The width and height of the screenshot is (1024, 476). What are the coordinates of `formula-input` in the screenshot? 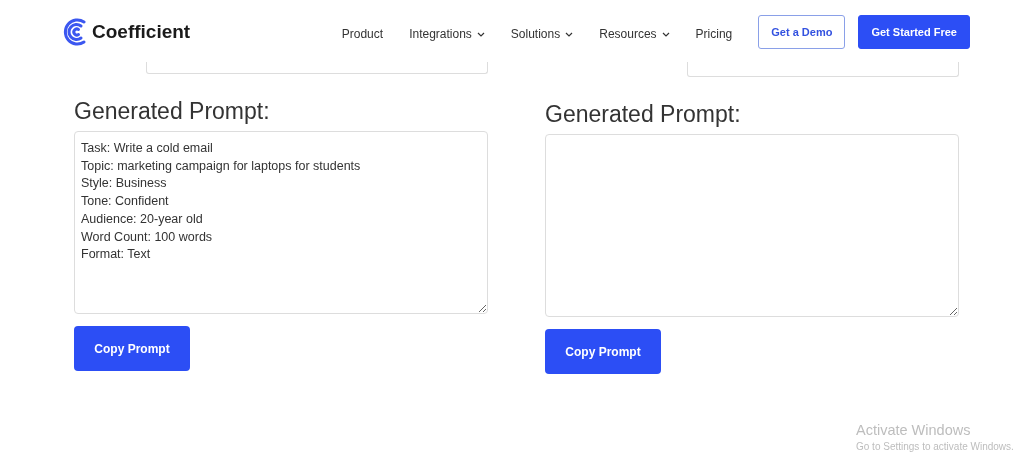 It's located at (823, 69).